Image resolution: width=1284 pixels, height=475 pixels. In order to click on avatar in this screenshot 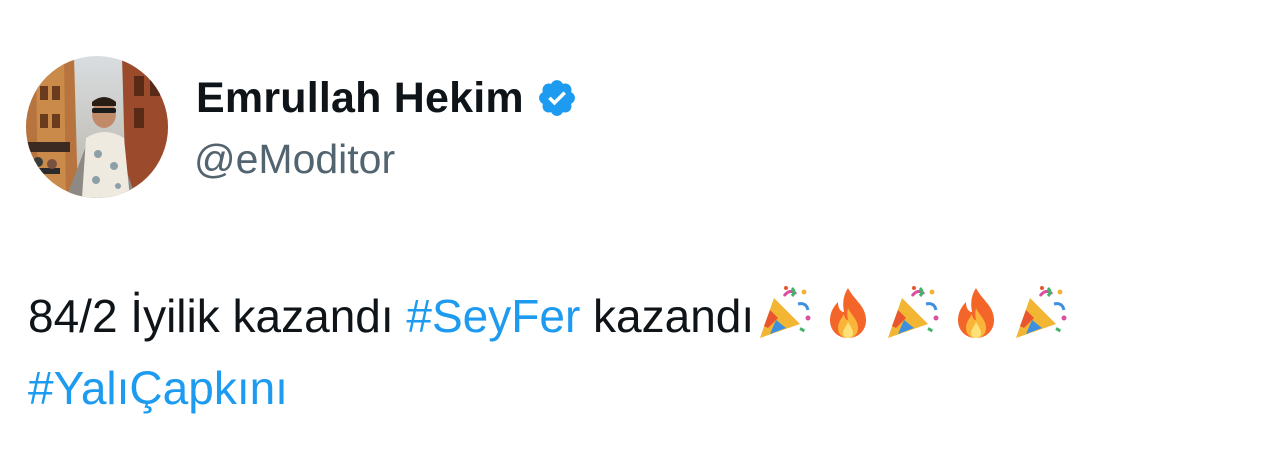, I will do `click(97, 127)`.